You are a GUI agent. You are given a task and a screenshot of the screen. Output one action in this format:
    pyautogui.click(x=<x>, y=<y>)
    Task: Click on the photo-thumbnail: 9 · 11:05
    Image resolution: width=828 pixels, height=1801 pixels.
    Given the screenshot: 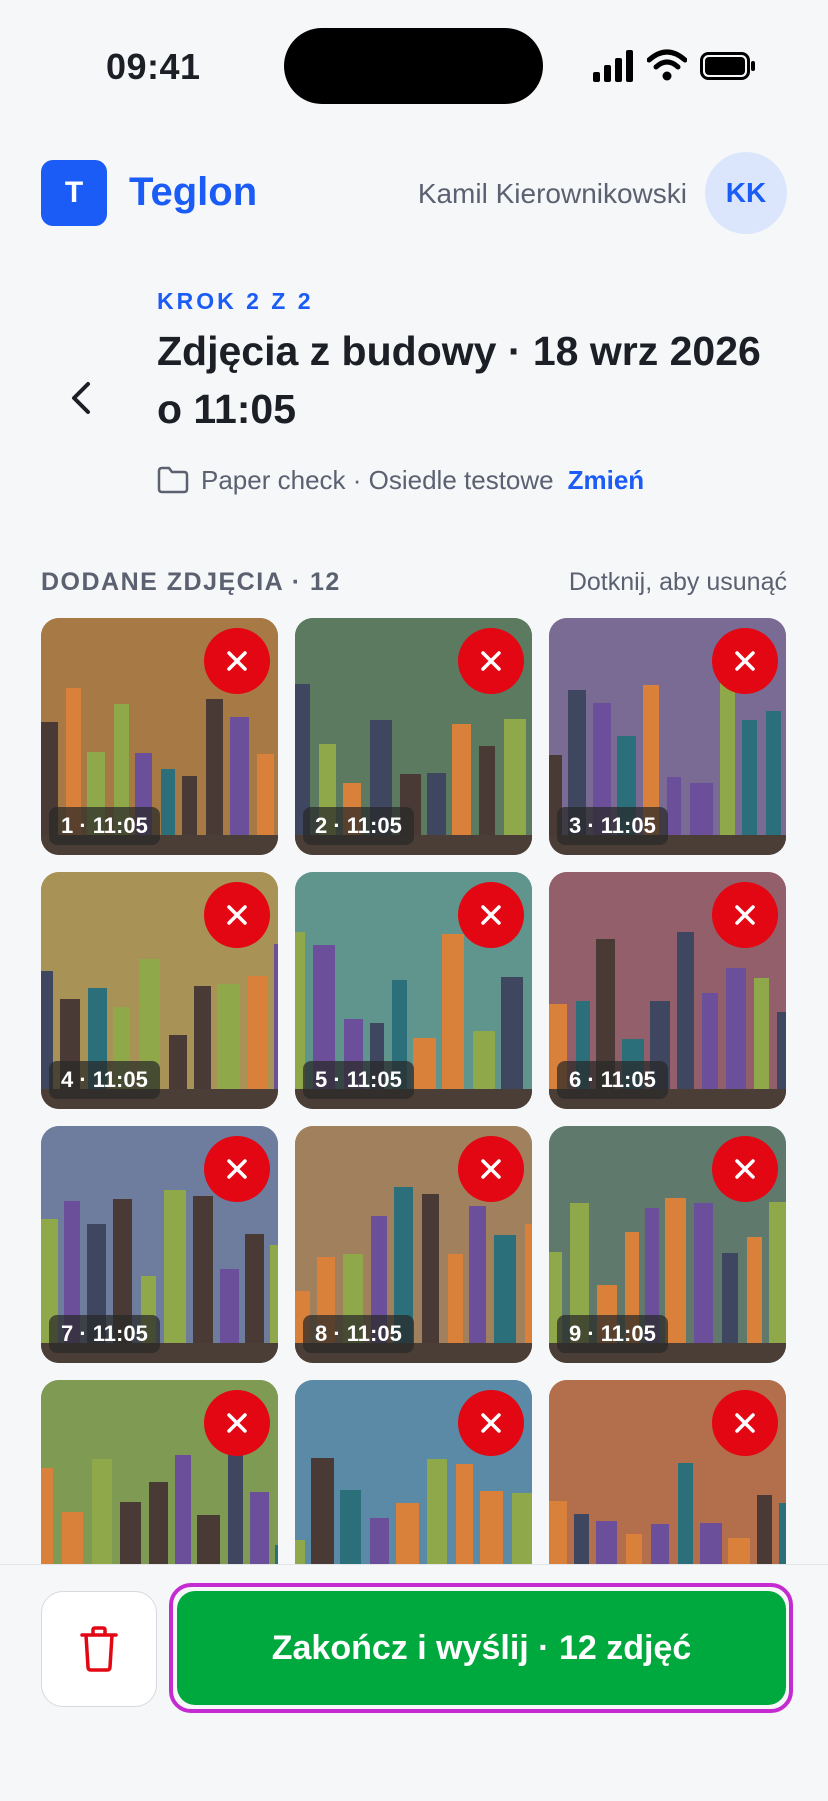 What is the action you would take?
    pyautogui.click(x=667, y=1244)
    